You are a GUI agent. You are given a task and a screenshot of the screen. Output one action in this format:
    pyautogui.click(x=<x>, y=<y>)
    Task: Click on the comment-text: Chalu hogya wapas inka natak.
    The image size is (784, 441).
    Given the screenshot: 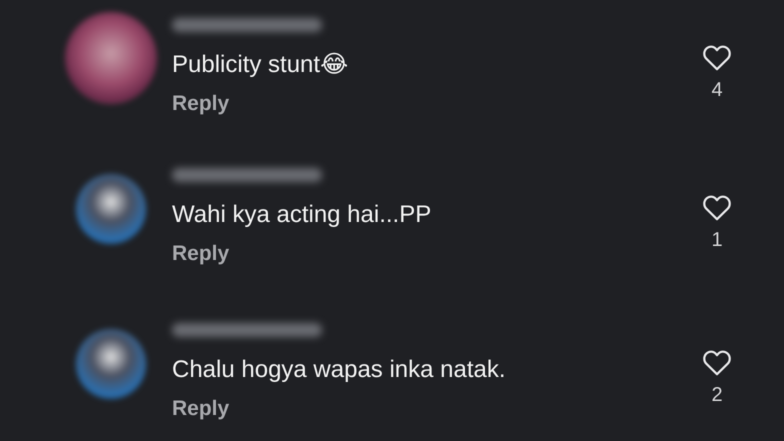 What is the action you would take?
    pyautogui.click(x=339, y=370)
    